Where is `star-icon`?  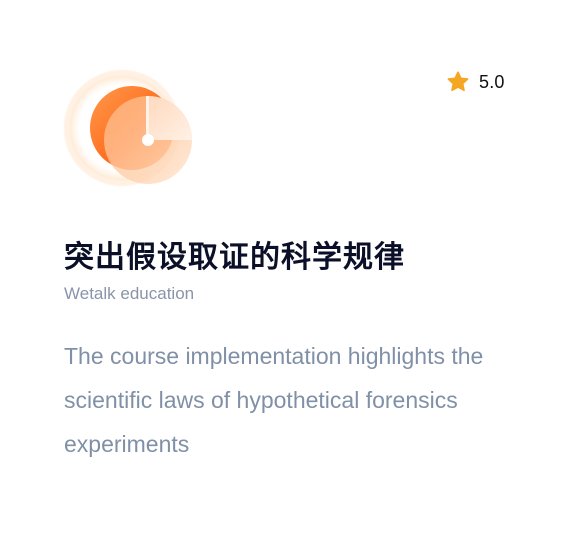
star-icon is located at coordinates (458, 81).